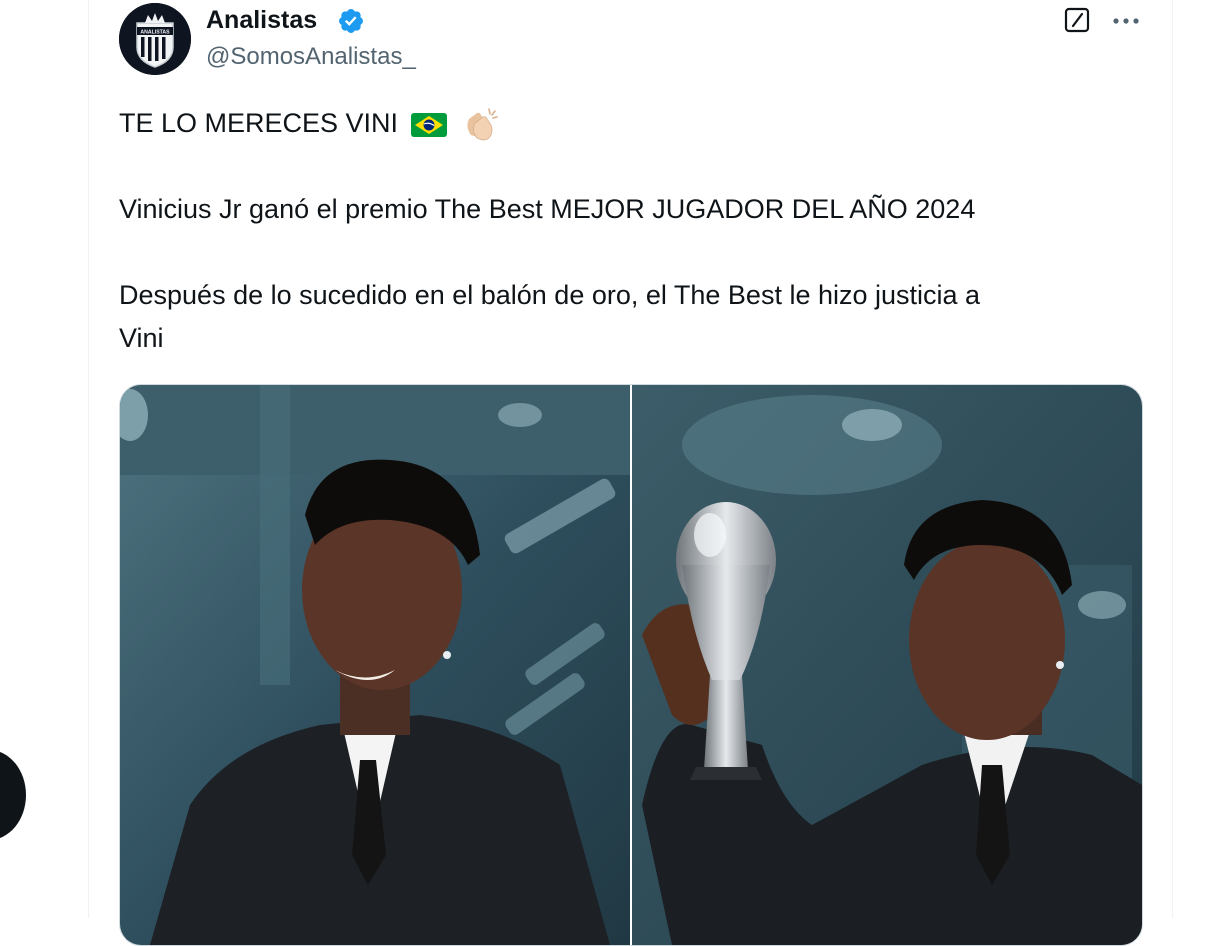 The image size is (1224, 946). Describe the element at coordinates (624, 123) in the screenshot. I see `tweet-line-1: TE LO MERECES VINI` at that location.